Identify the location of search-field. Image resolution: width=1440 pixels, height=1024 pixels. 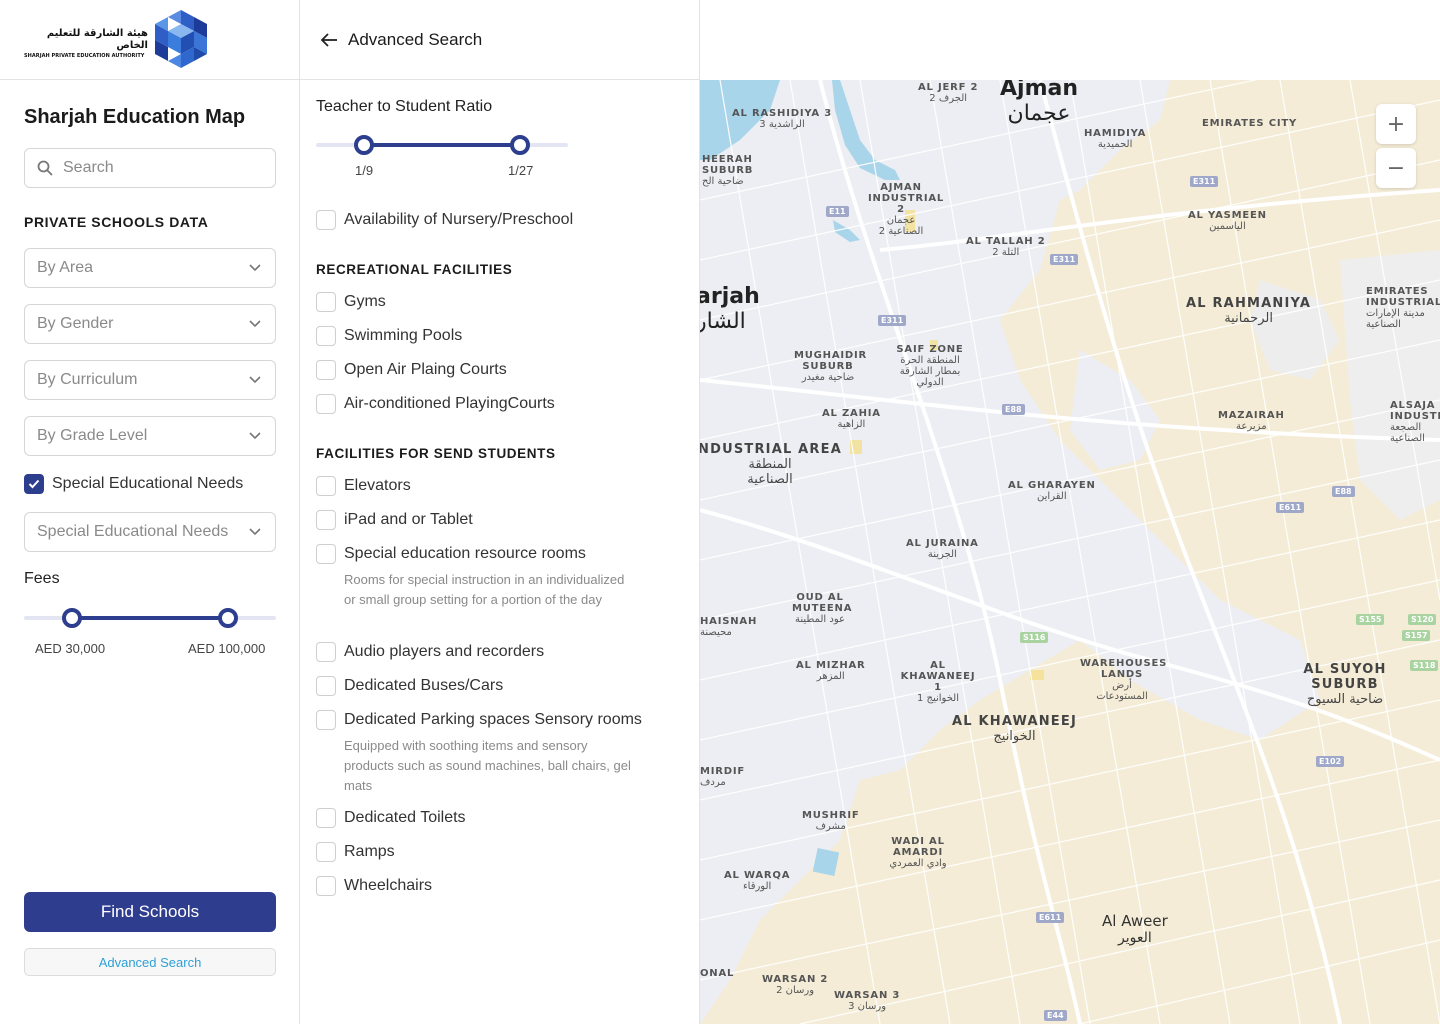
(150, 168).